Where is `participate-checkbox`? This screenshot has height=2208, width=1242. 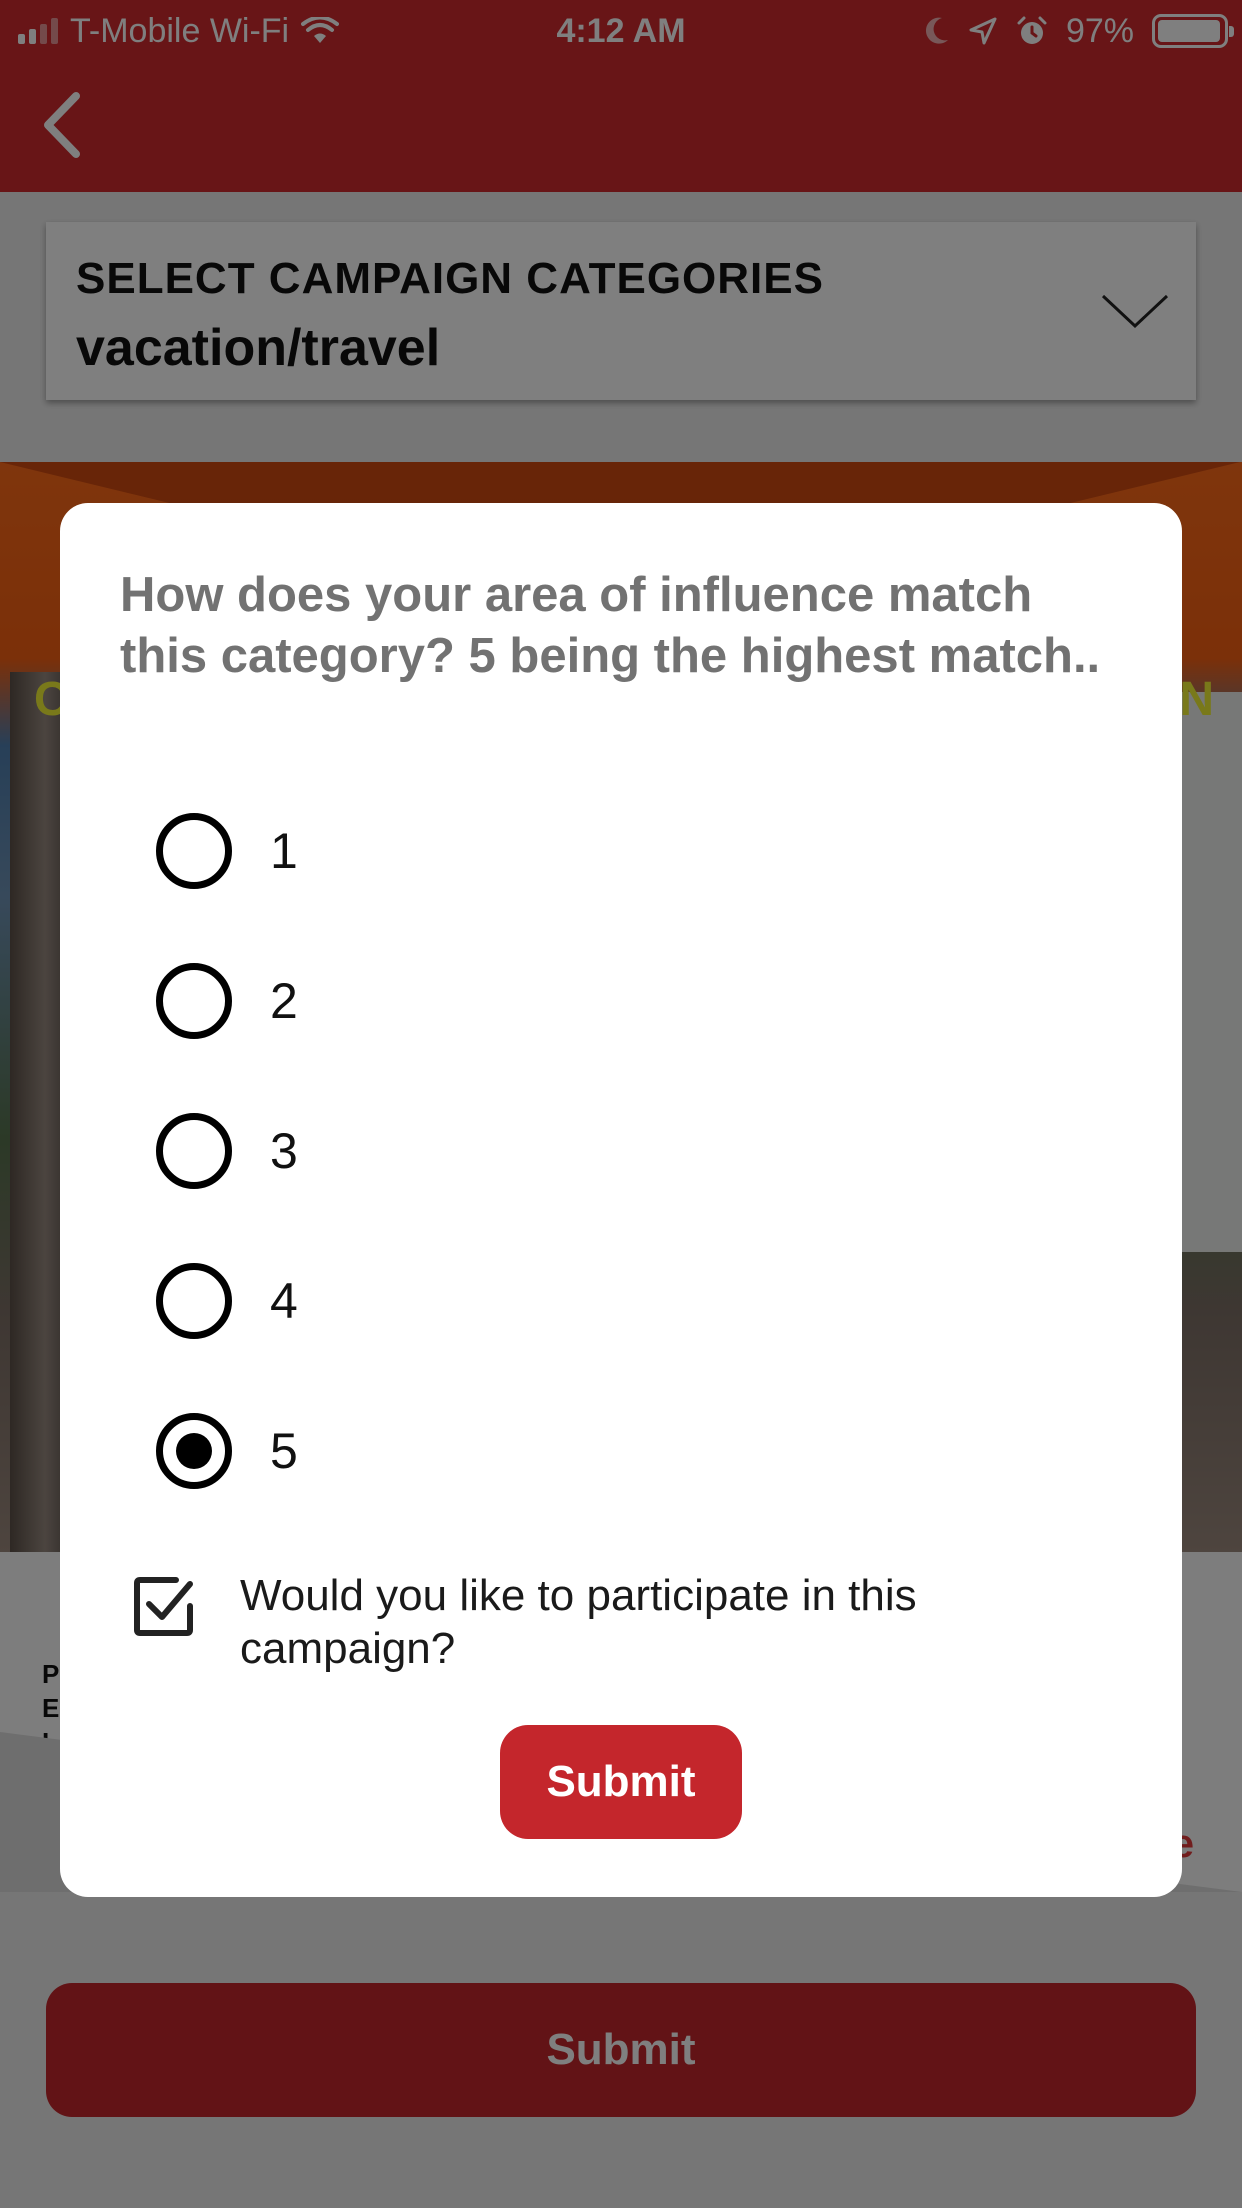
participate-checkbox is located at coordinates (164, 1606).